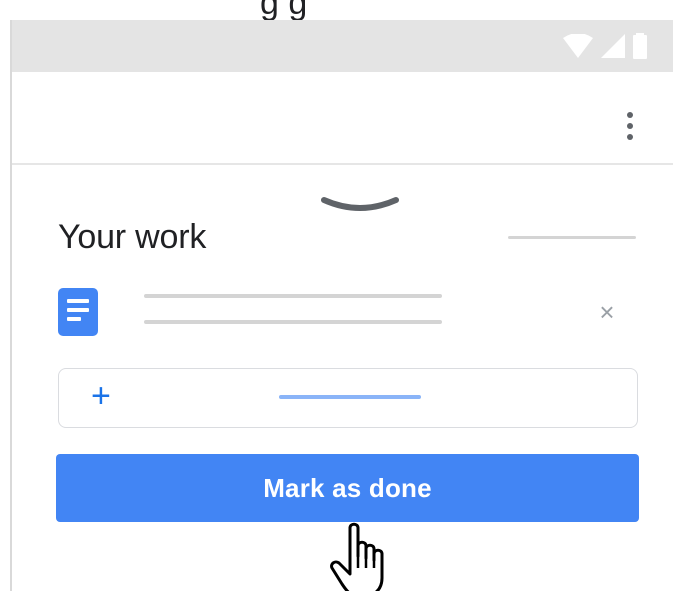  What do you see at coordinates (293, 322) in the screenshot?
I see `attachment-subtitle-line` at bounding box center [293, 322].